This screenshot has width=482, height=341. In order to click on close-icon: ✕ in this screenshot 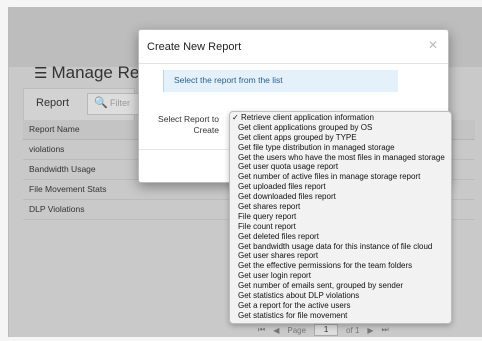, I will do `click(433, 45)`.